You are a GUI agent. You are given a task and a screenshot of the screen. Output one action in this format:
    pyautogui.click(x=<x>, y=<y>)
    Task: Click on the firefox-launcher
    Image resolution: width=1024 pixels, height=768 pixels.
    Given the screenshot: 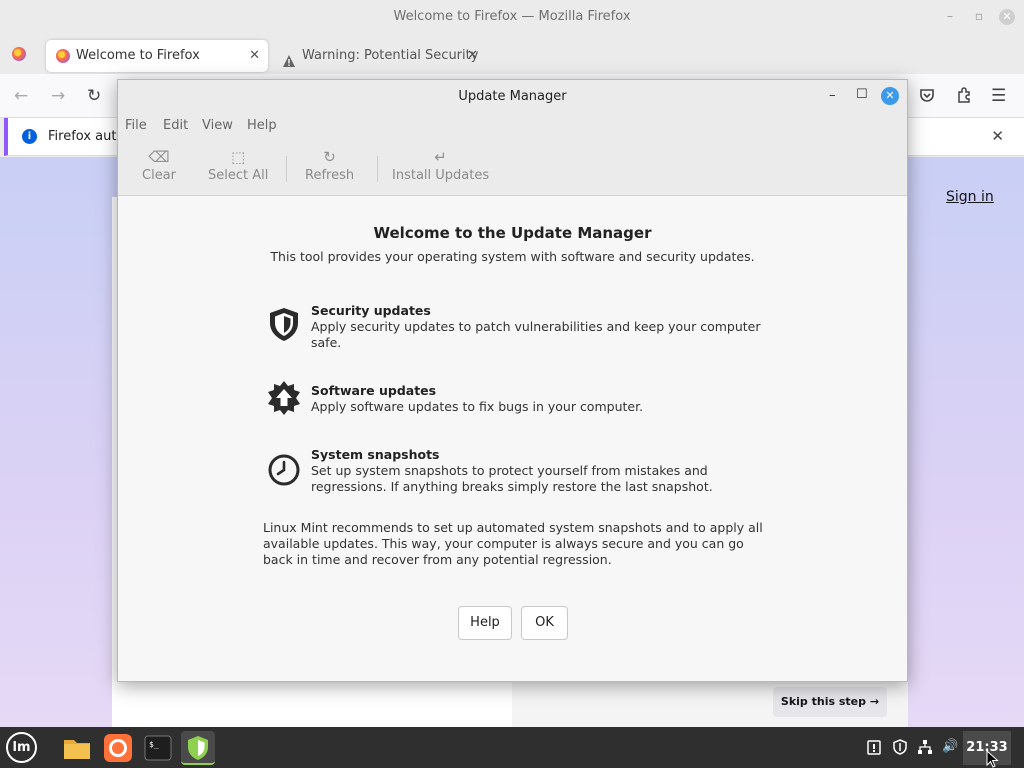 What is the action you would take?
    pyautogui.click(x=118, y=748)
    